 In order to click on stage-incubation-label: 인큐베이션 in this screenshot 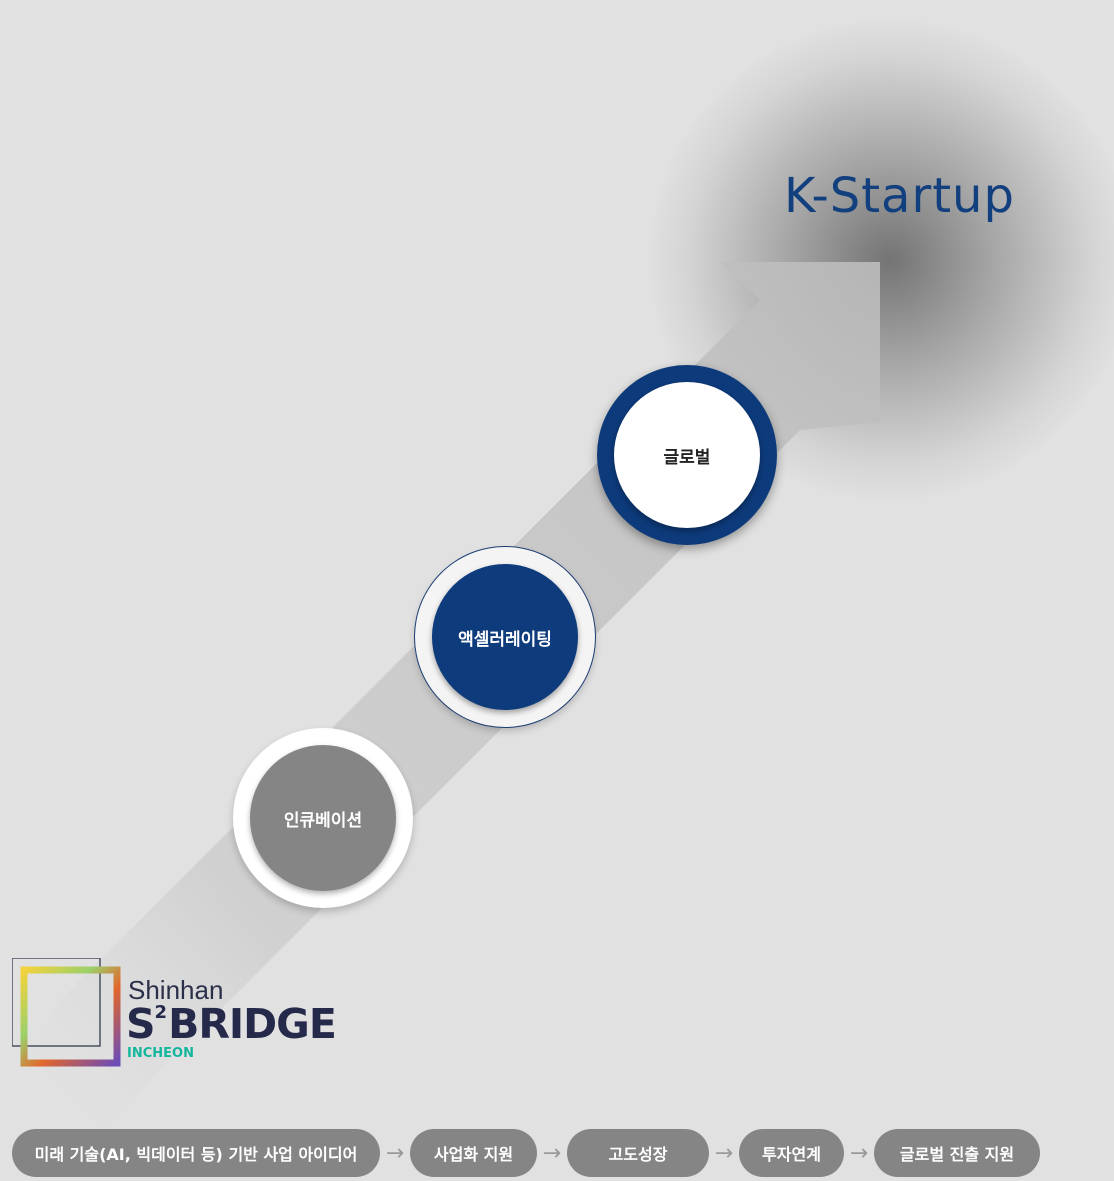, I will do `click(323, 818)`.